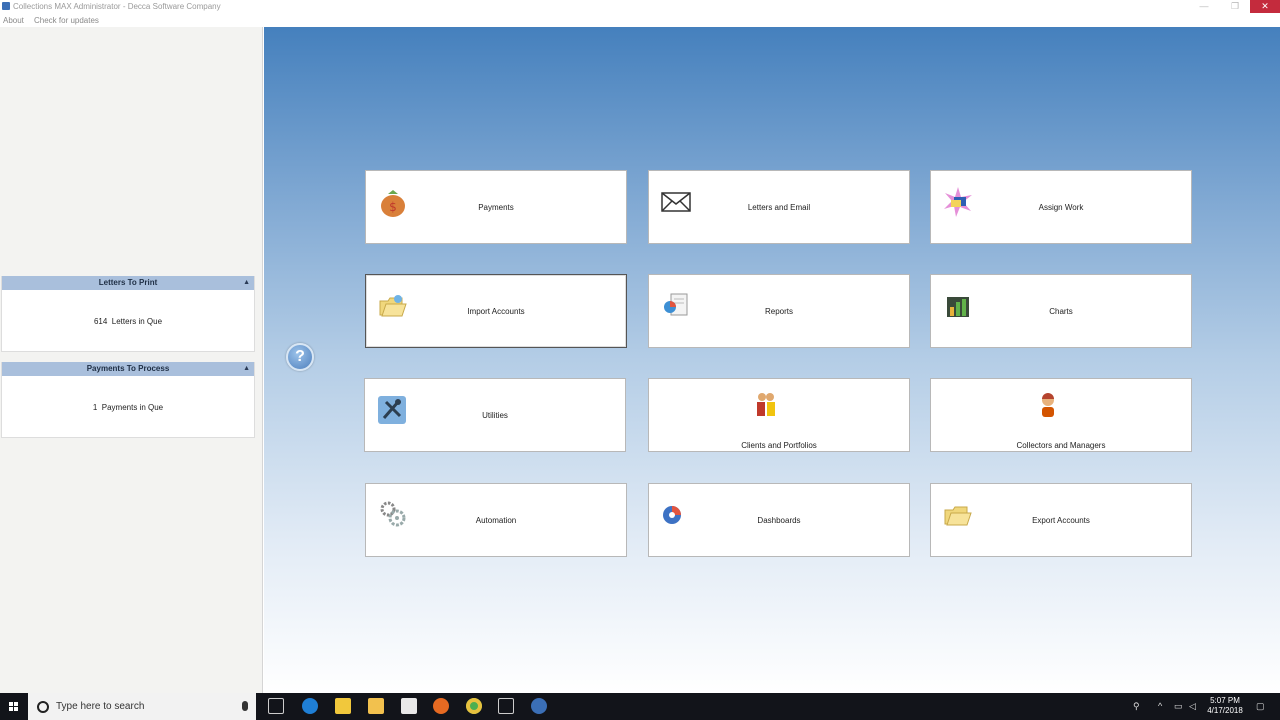  What do you see at coordinates (474, 706) in the screenshot?
I see `chrome-icon` at bounding box center [474, 706].